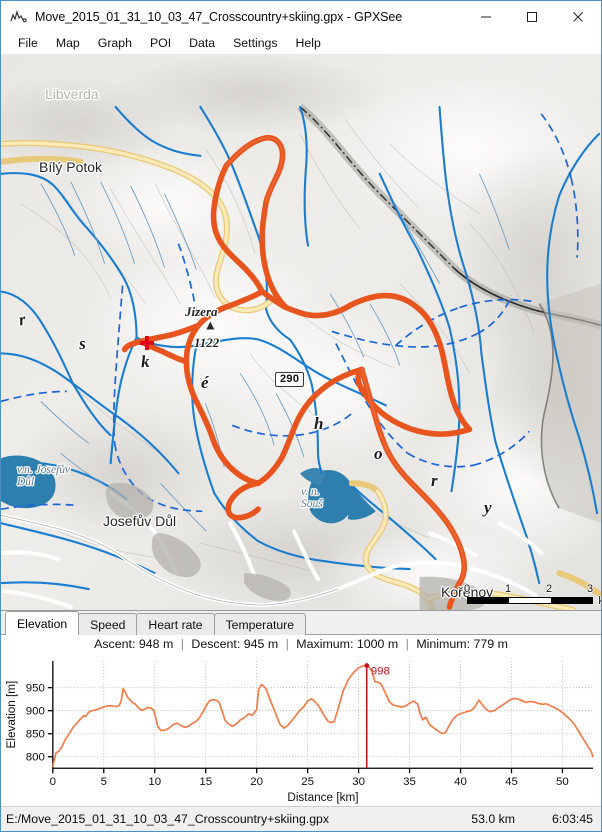 Image resolution: width=602 pixels, height=832 pixels. Describe the element at coordinates (562, 782) in the screenshot. I see `svg-text: 50` at that location.